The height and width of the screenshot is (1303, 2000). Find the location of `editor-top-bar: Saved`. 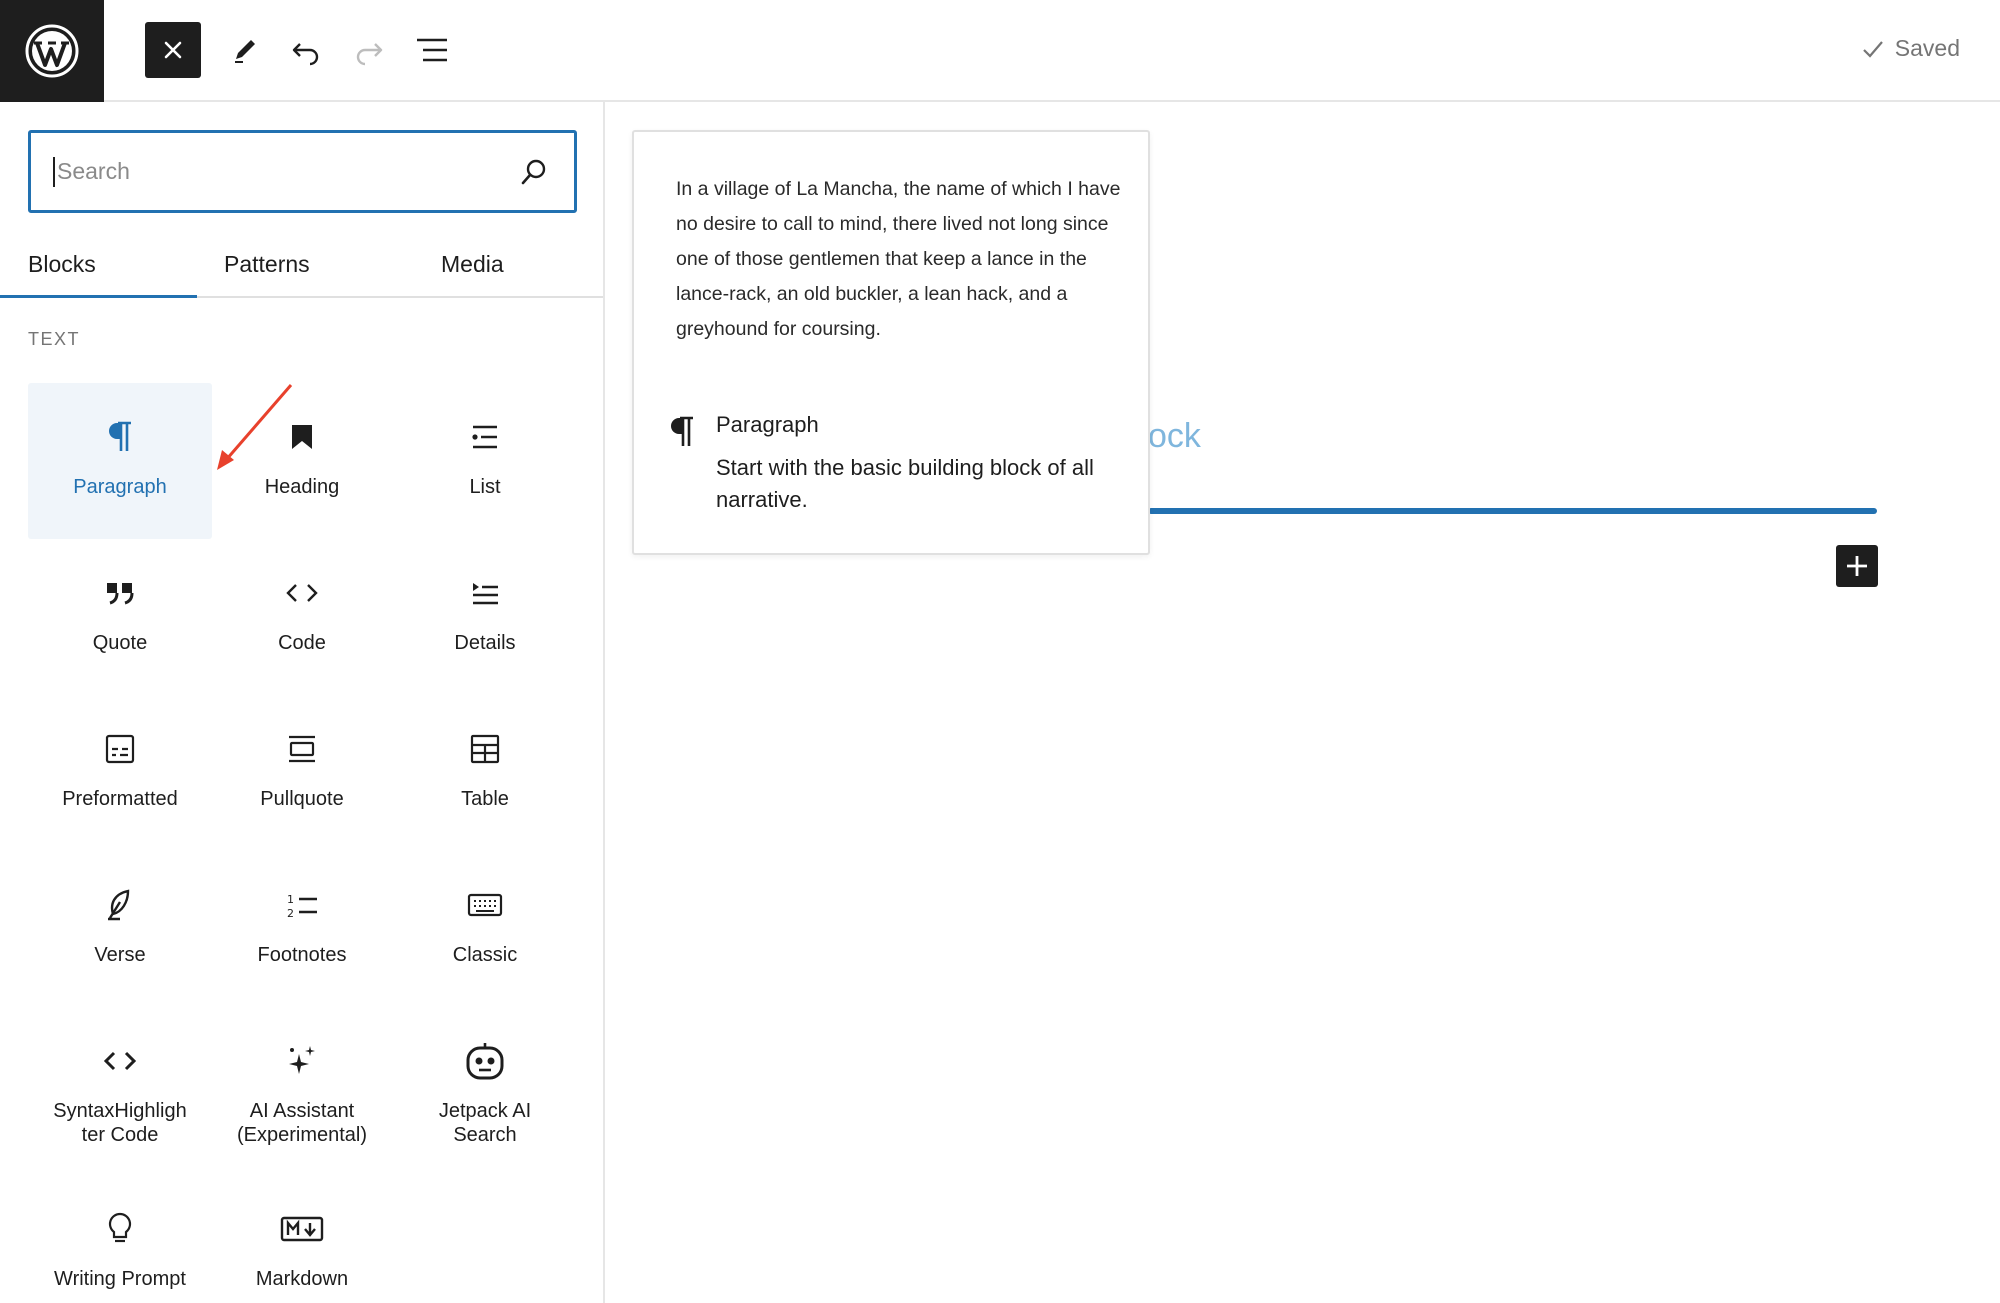

editor-top-bar: Saved is located at coordinates (1000, 51).